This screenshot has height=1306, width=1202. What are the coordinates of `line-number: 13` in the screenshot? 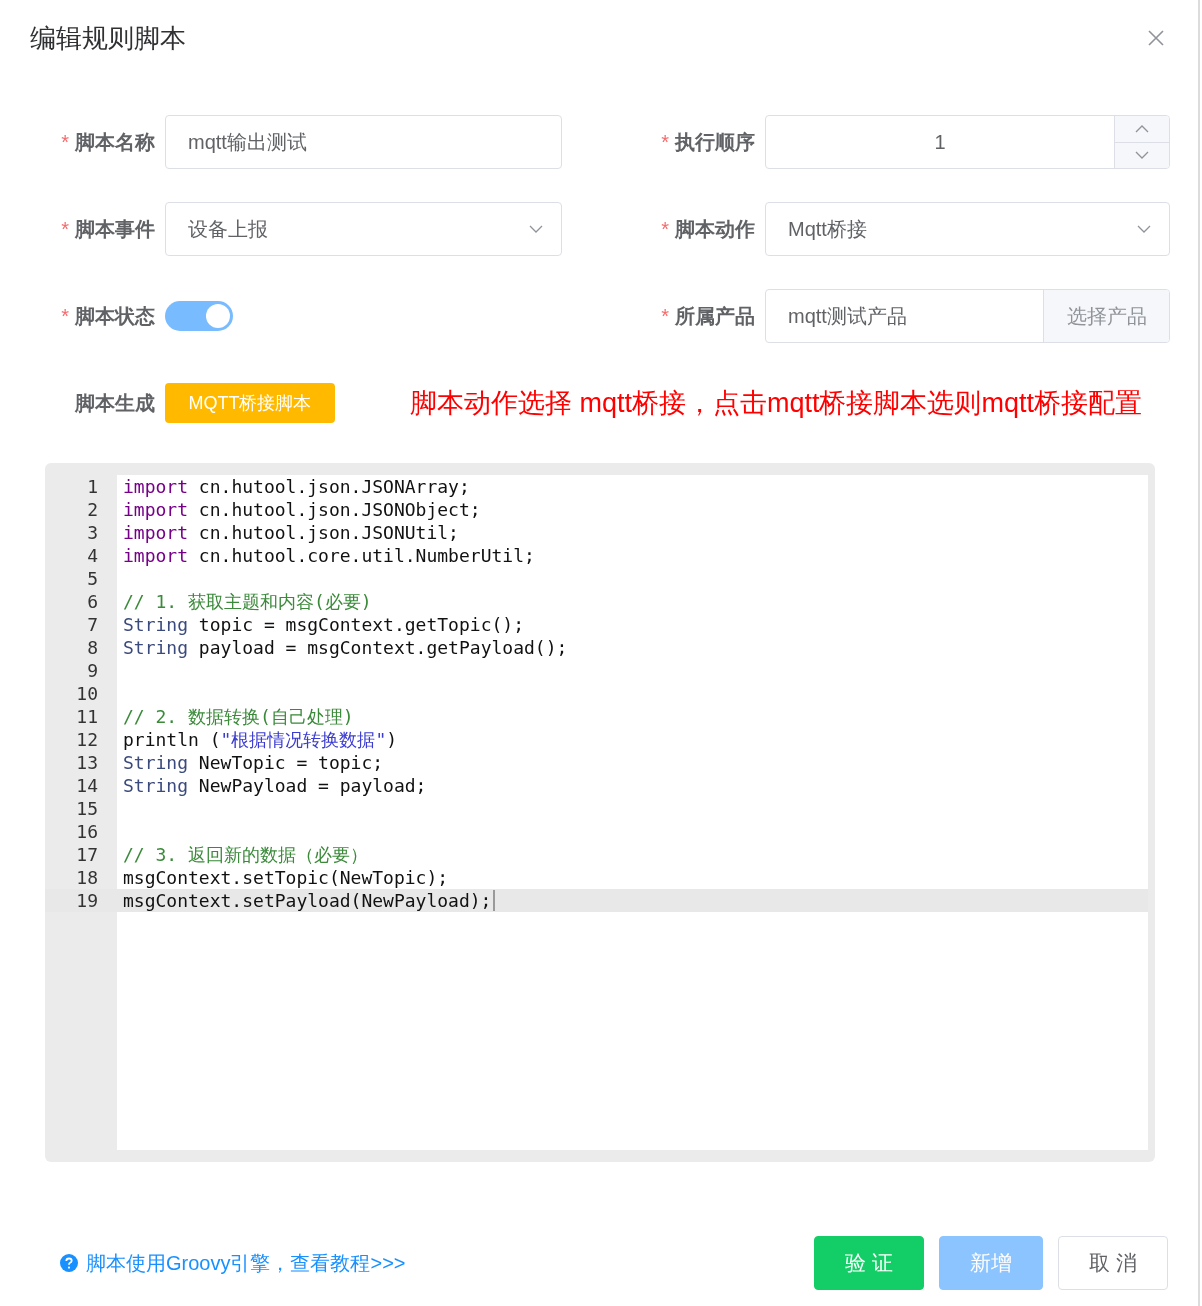 It's located at (87, 762).